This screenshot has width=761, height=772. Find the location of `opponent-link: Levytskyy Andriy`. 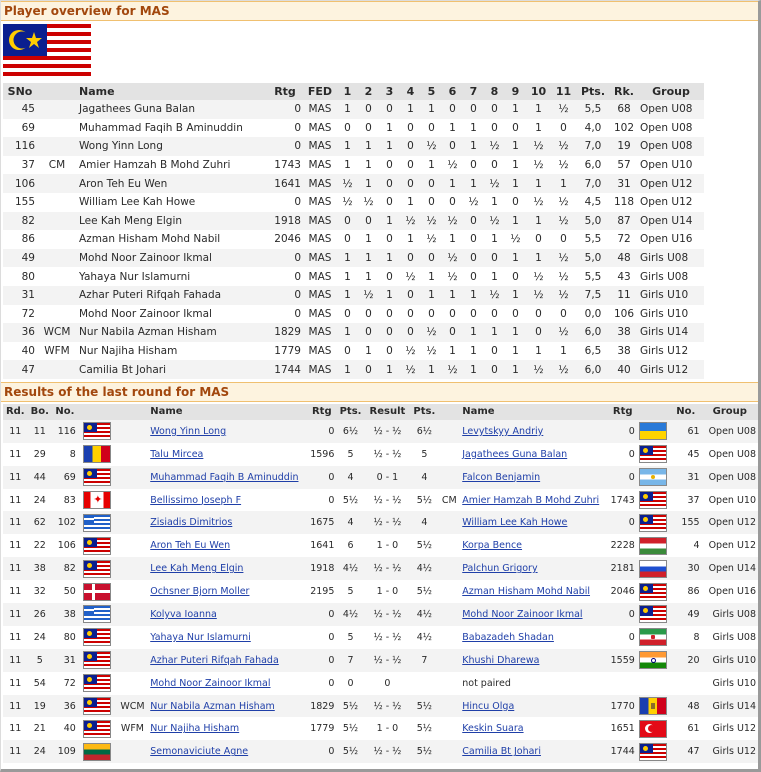

opponent-link: Levytskyy Andriy is located at coordinates (502, 431).